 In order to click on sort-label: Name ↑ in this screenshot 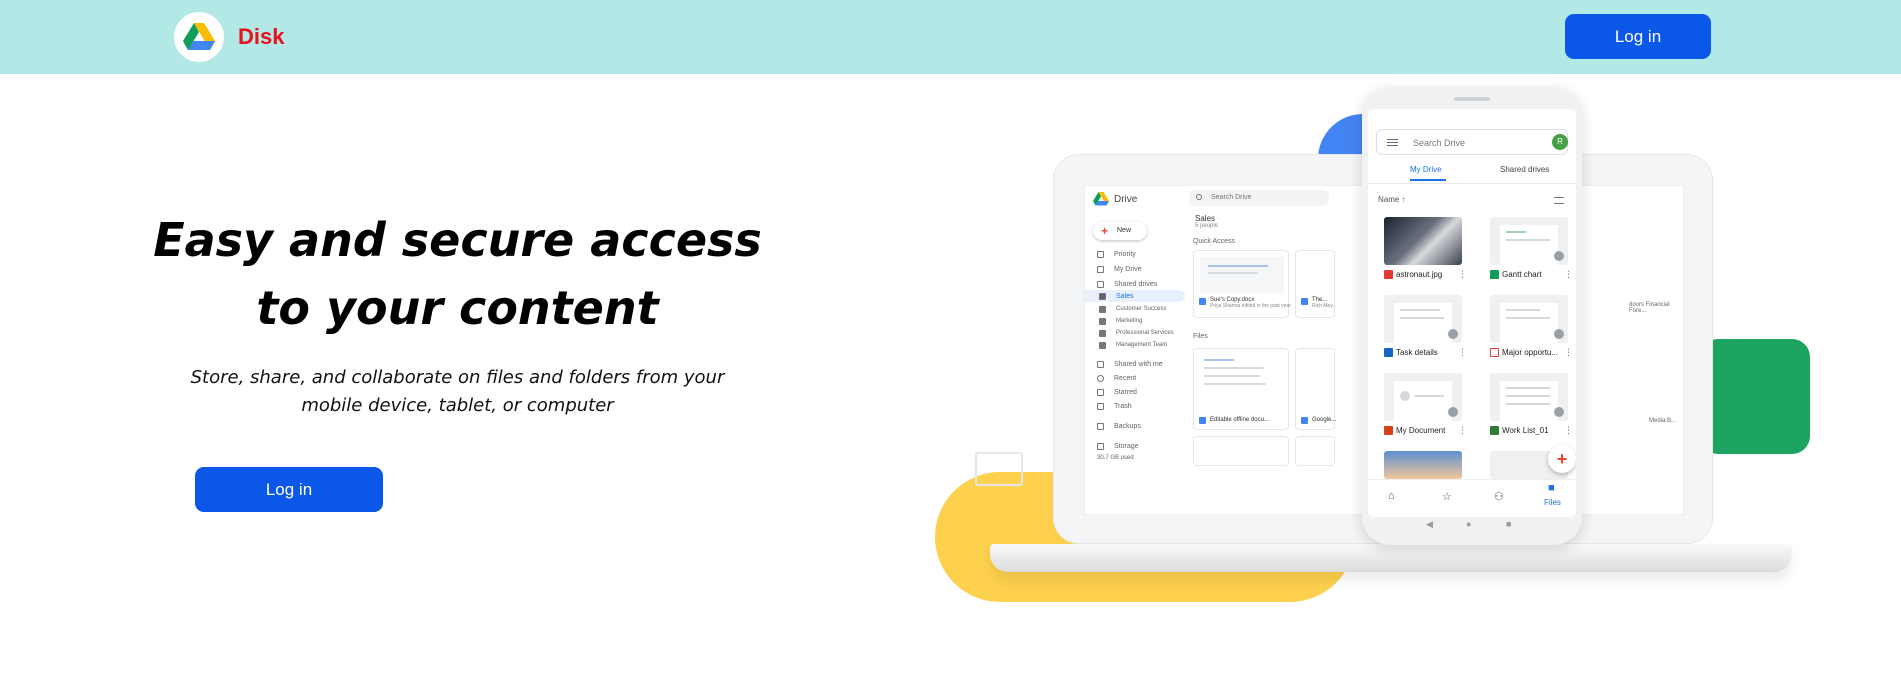, I will do `click(1392, 199)`.